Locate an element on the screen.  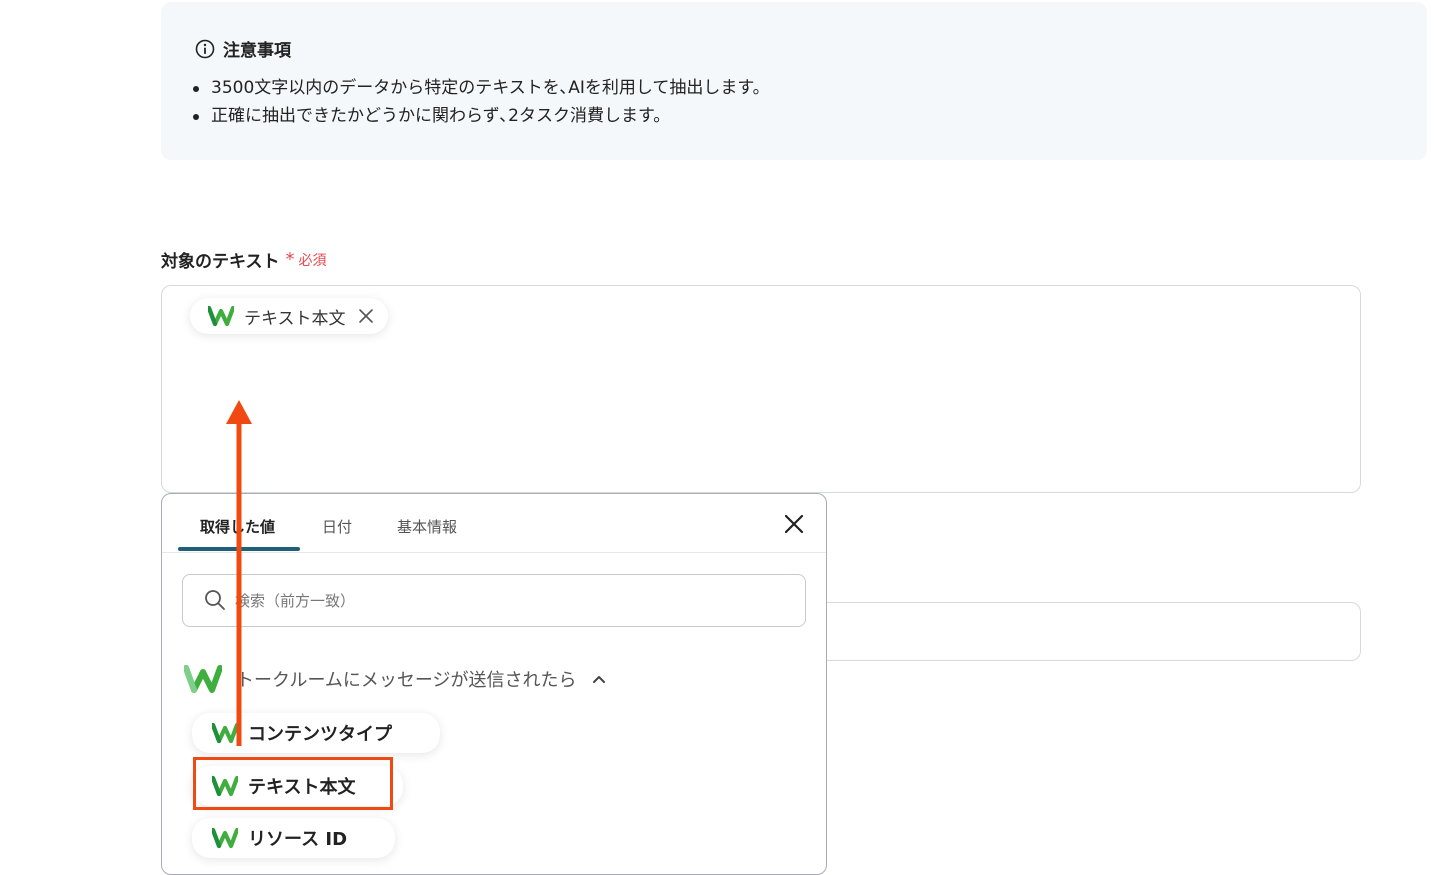
secondary-input is located at coordinates (1080, 631).